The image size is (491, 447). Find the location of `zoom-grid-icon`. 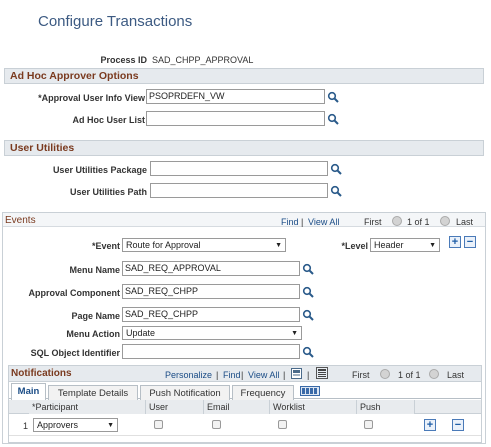

zoom-grid-icon is located at coordinates (296, 373).